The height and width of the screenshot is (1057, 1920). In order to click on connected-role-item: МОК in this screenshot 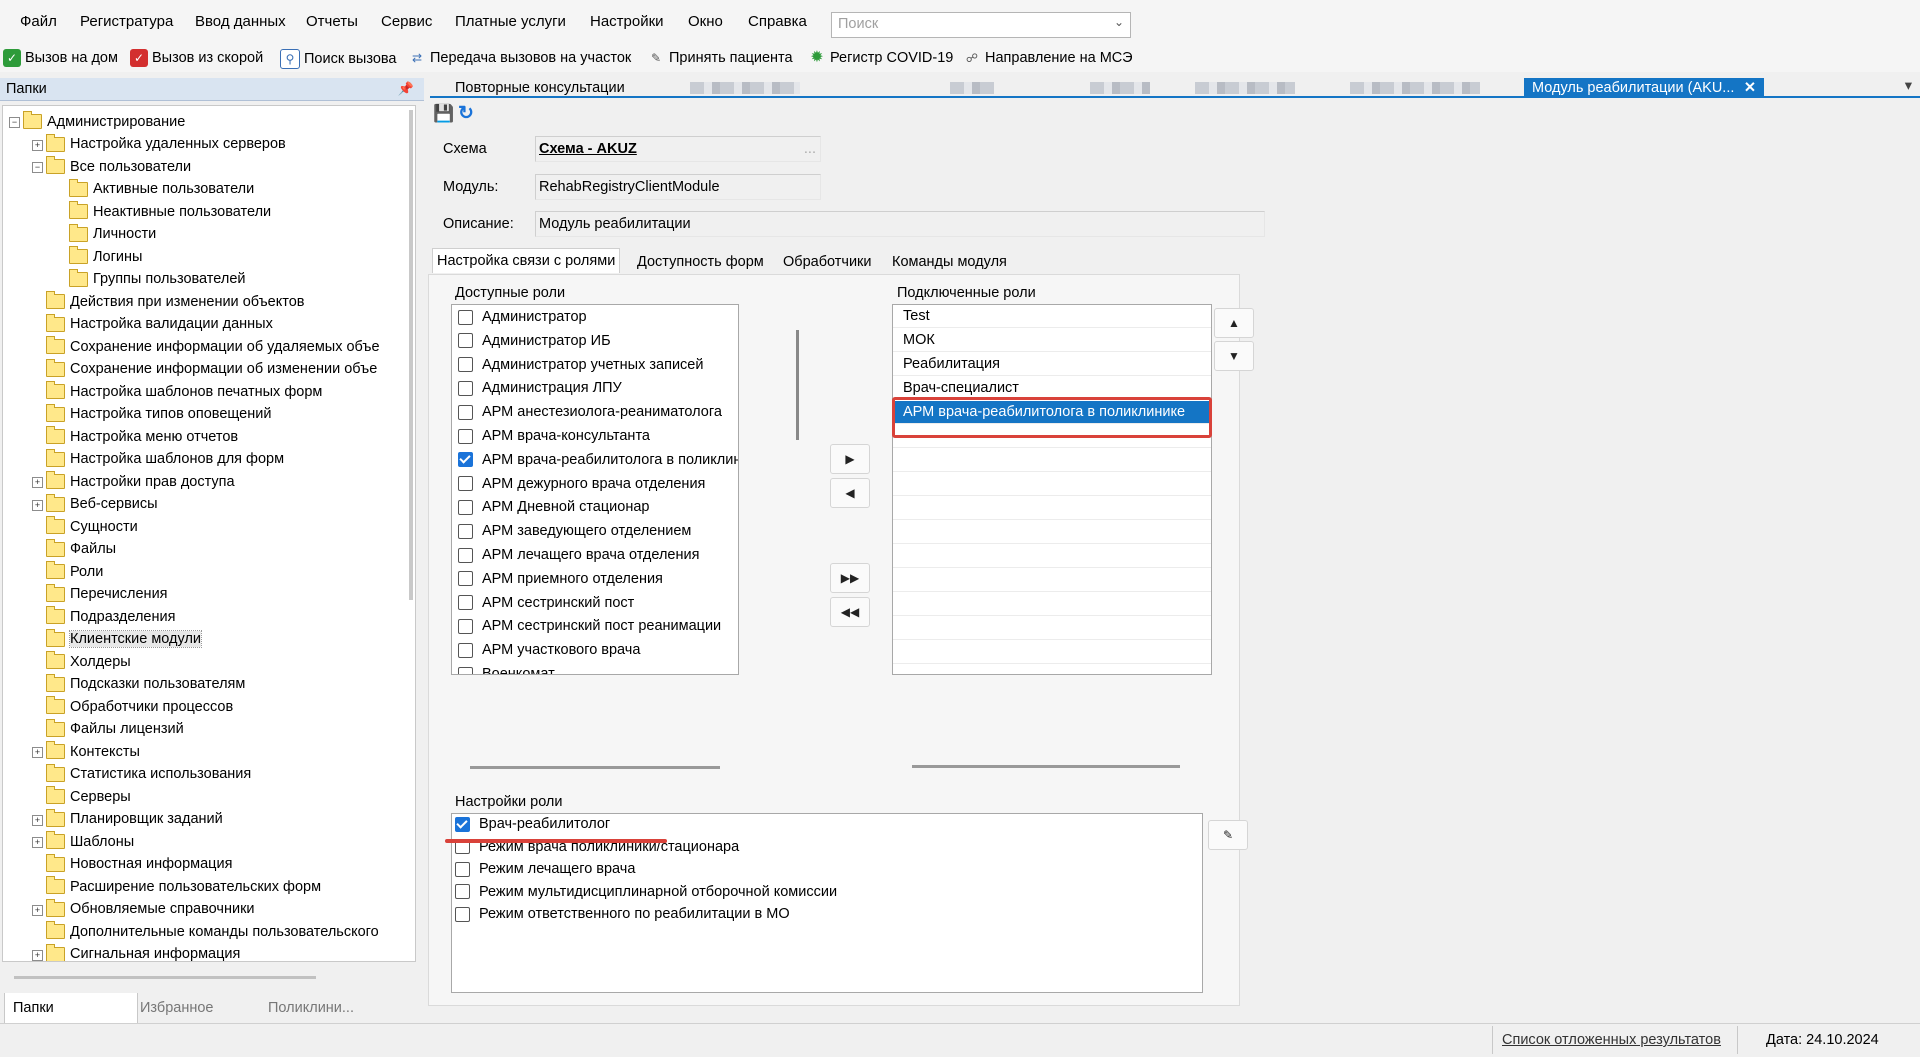, I will do `click(1052, 340)`.